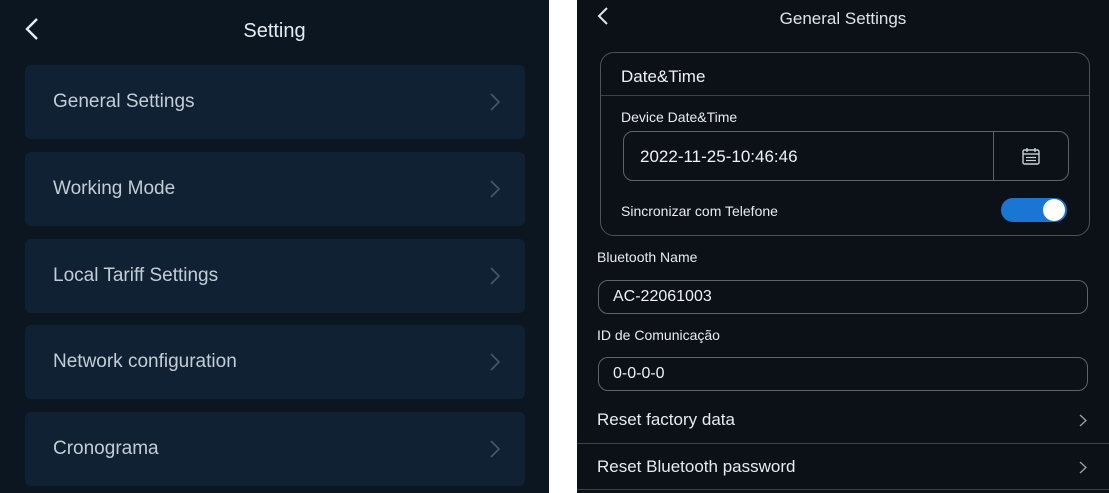 This screenshot has width=1109, height=493. Describe the element at coordinates (846, 156) in the screenshot. I see `device-date-time-field: 2022-11-25-10:46:46` at that location.